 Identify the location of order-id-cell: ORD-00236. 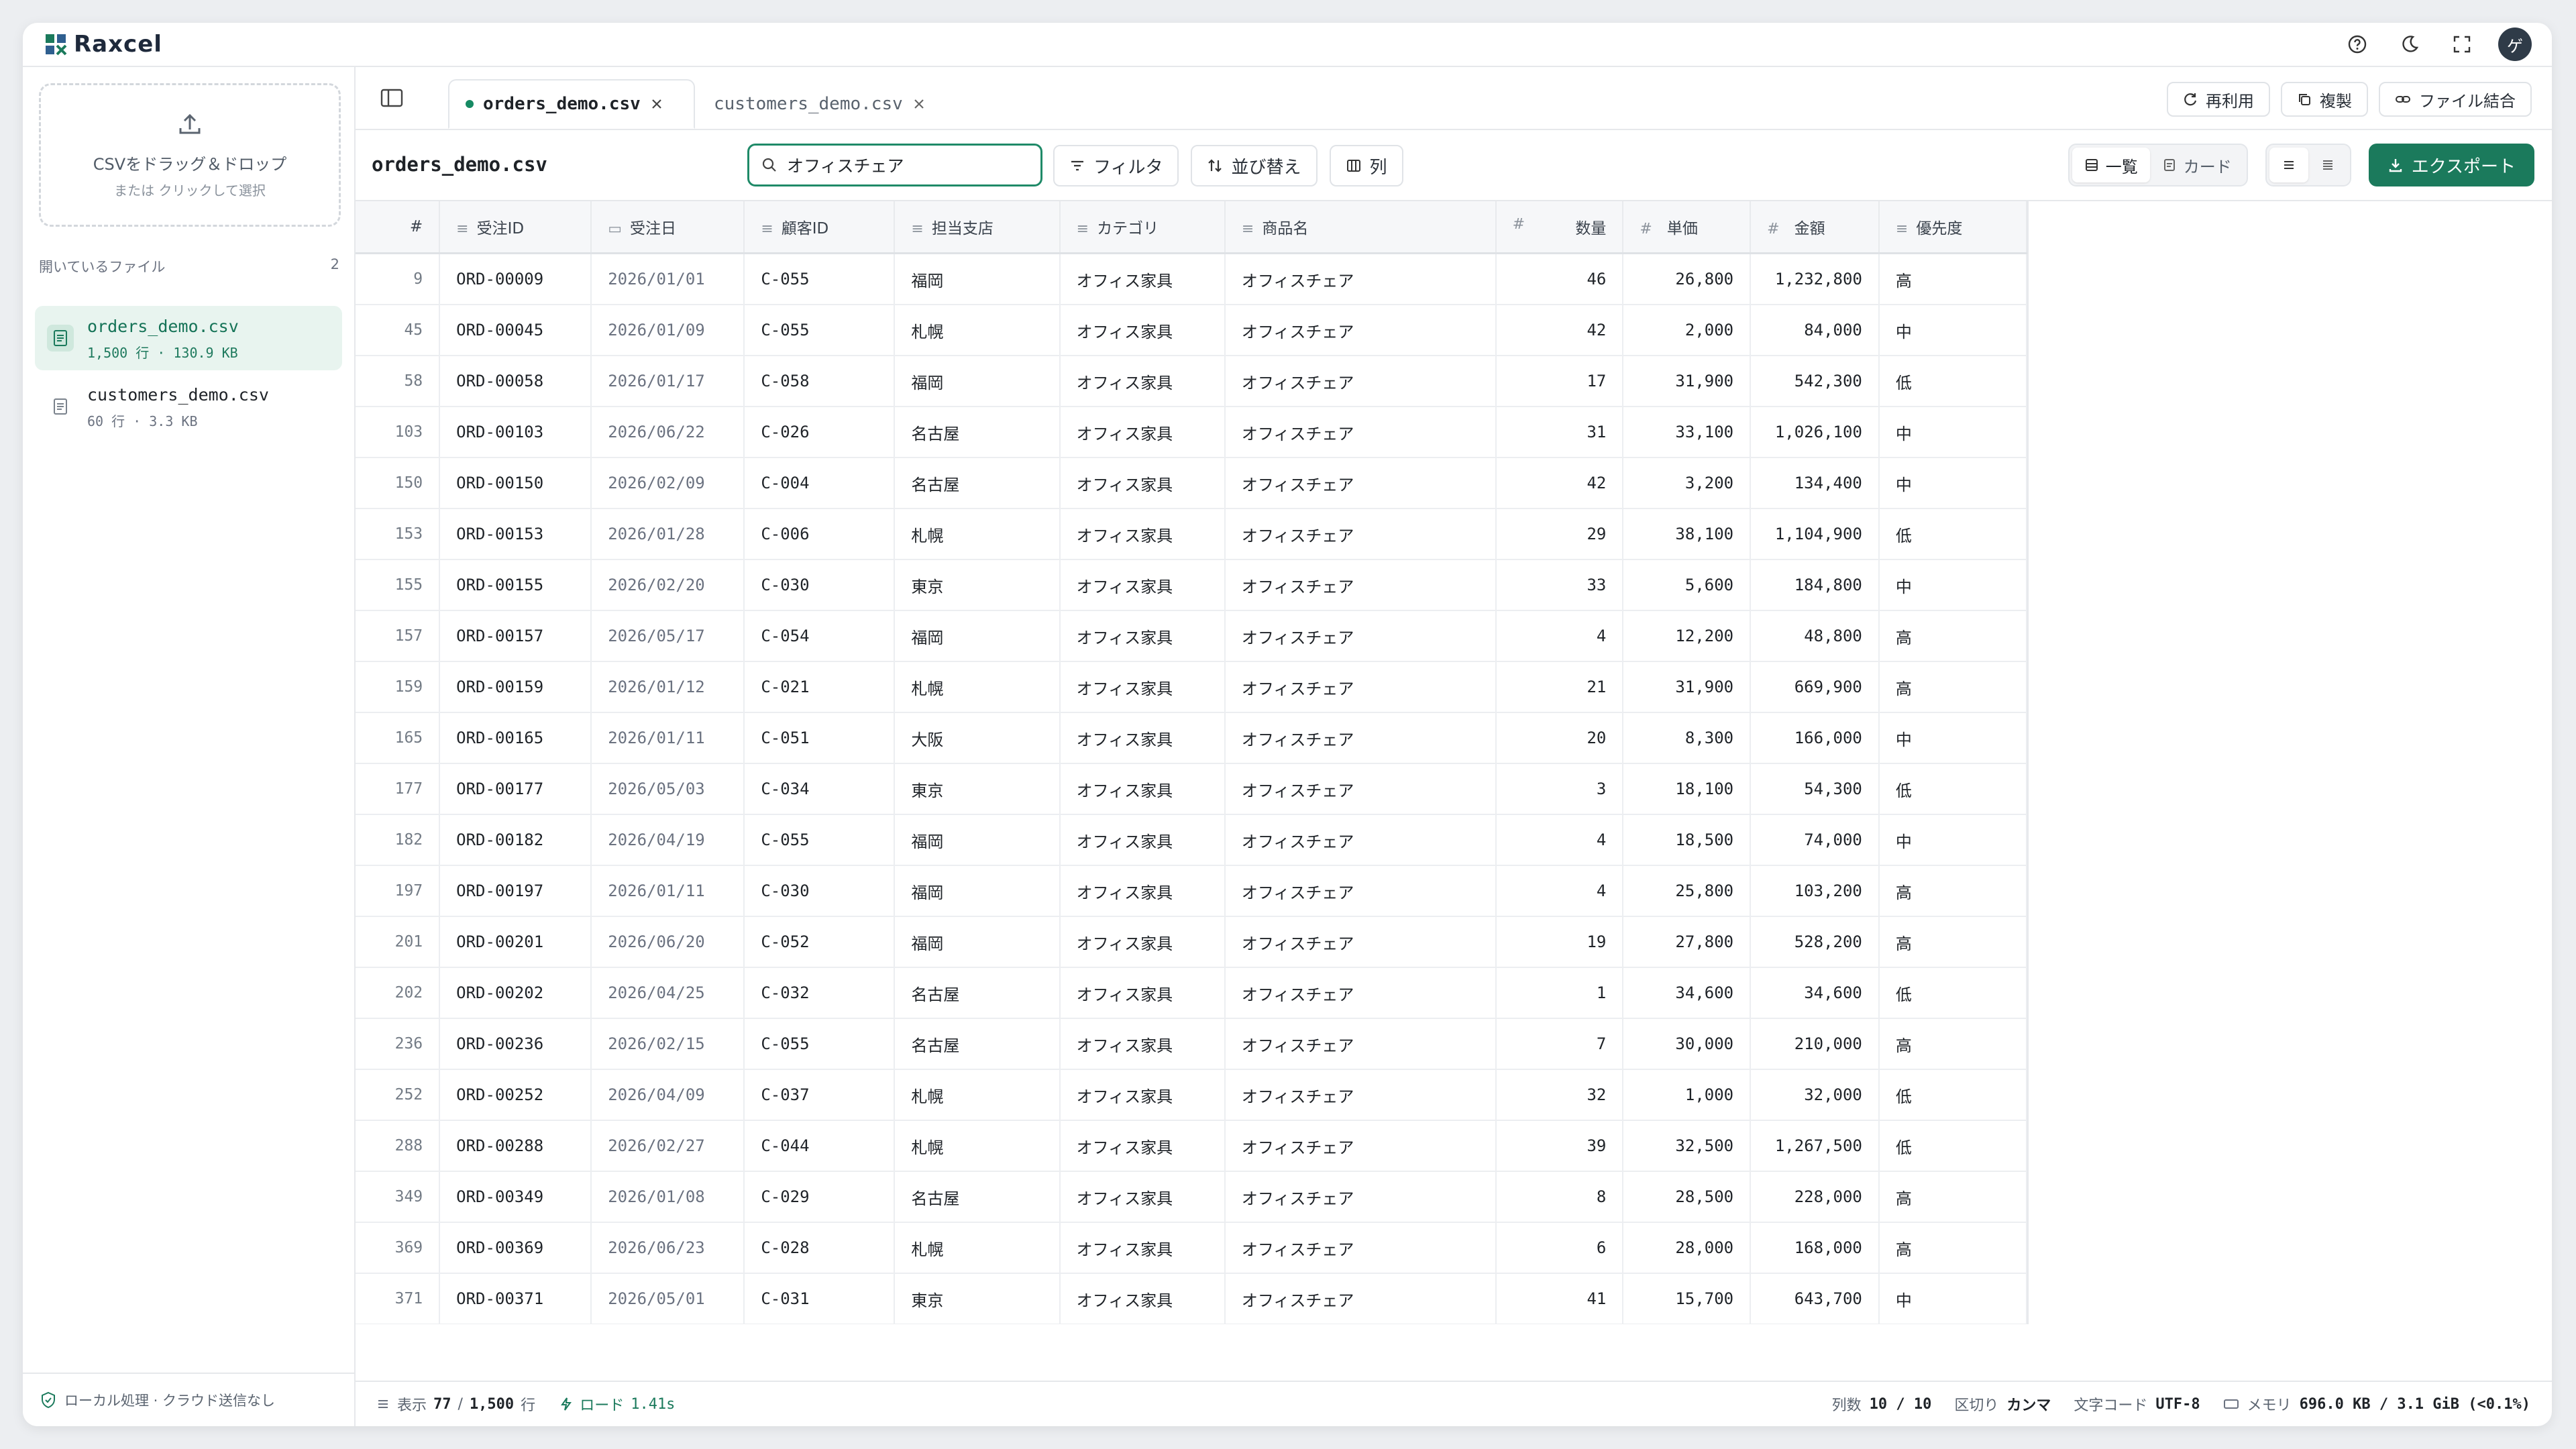
(515, 1044).